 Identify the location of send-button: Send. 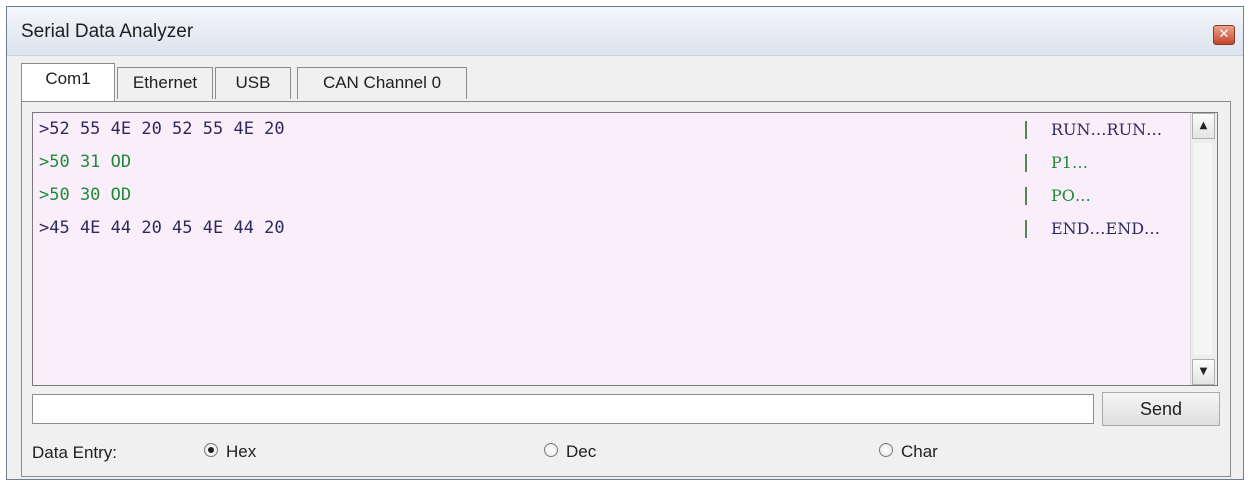
(1161, 409).